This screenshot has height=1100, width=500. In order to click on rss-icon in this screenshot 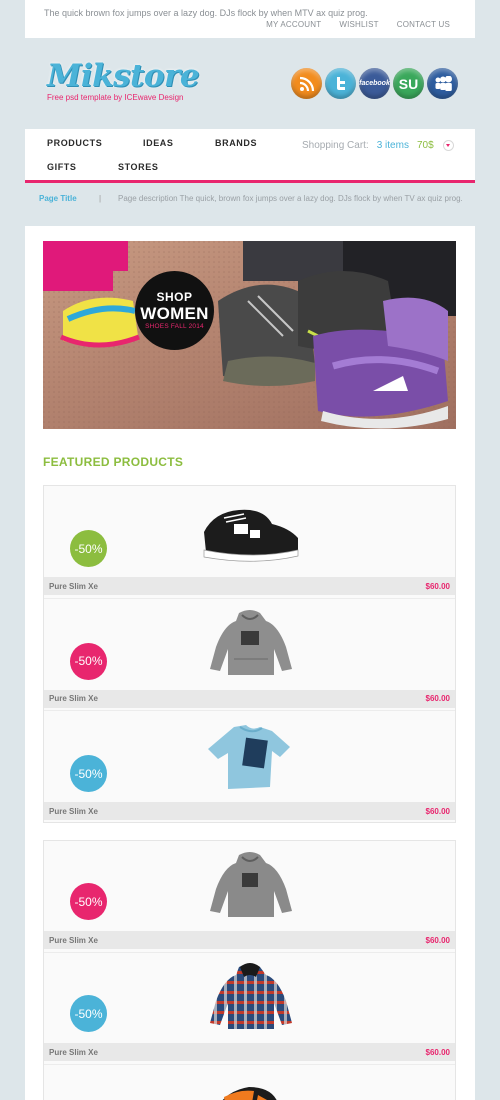, I will do `click(306, 83)`.